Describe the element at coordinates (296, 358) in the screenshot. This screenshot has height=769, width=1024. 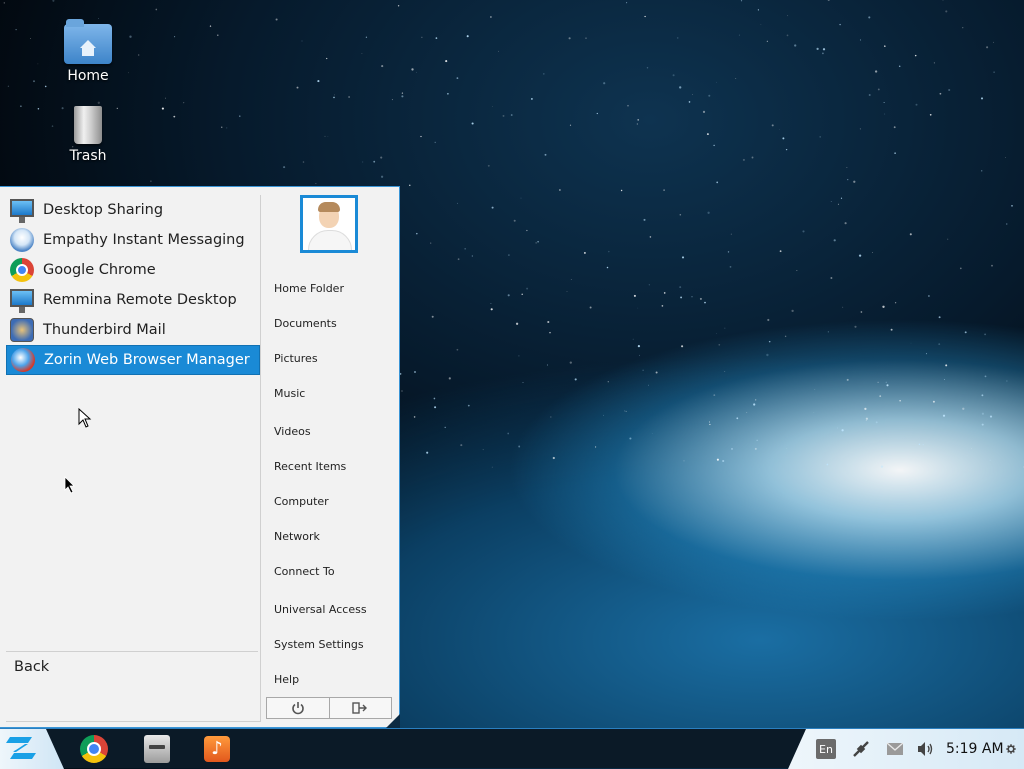
I see `place-pictures: Pictures` at that location.